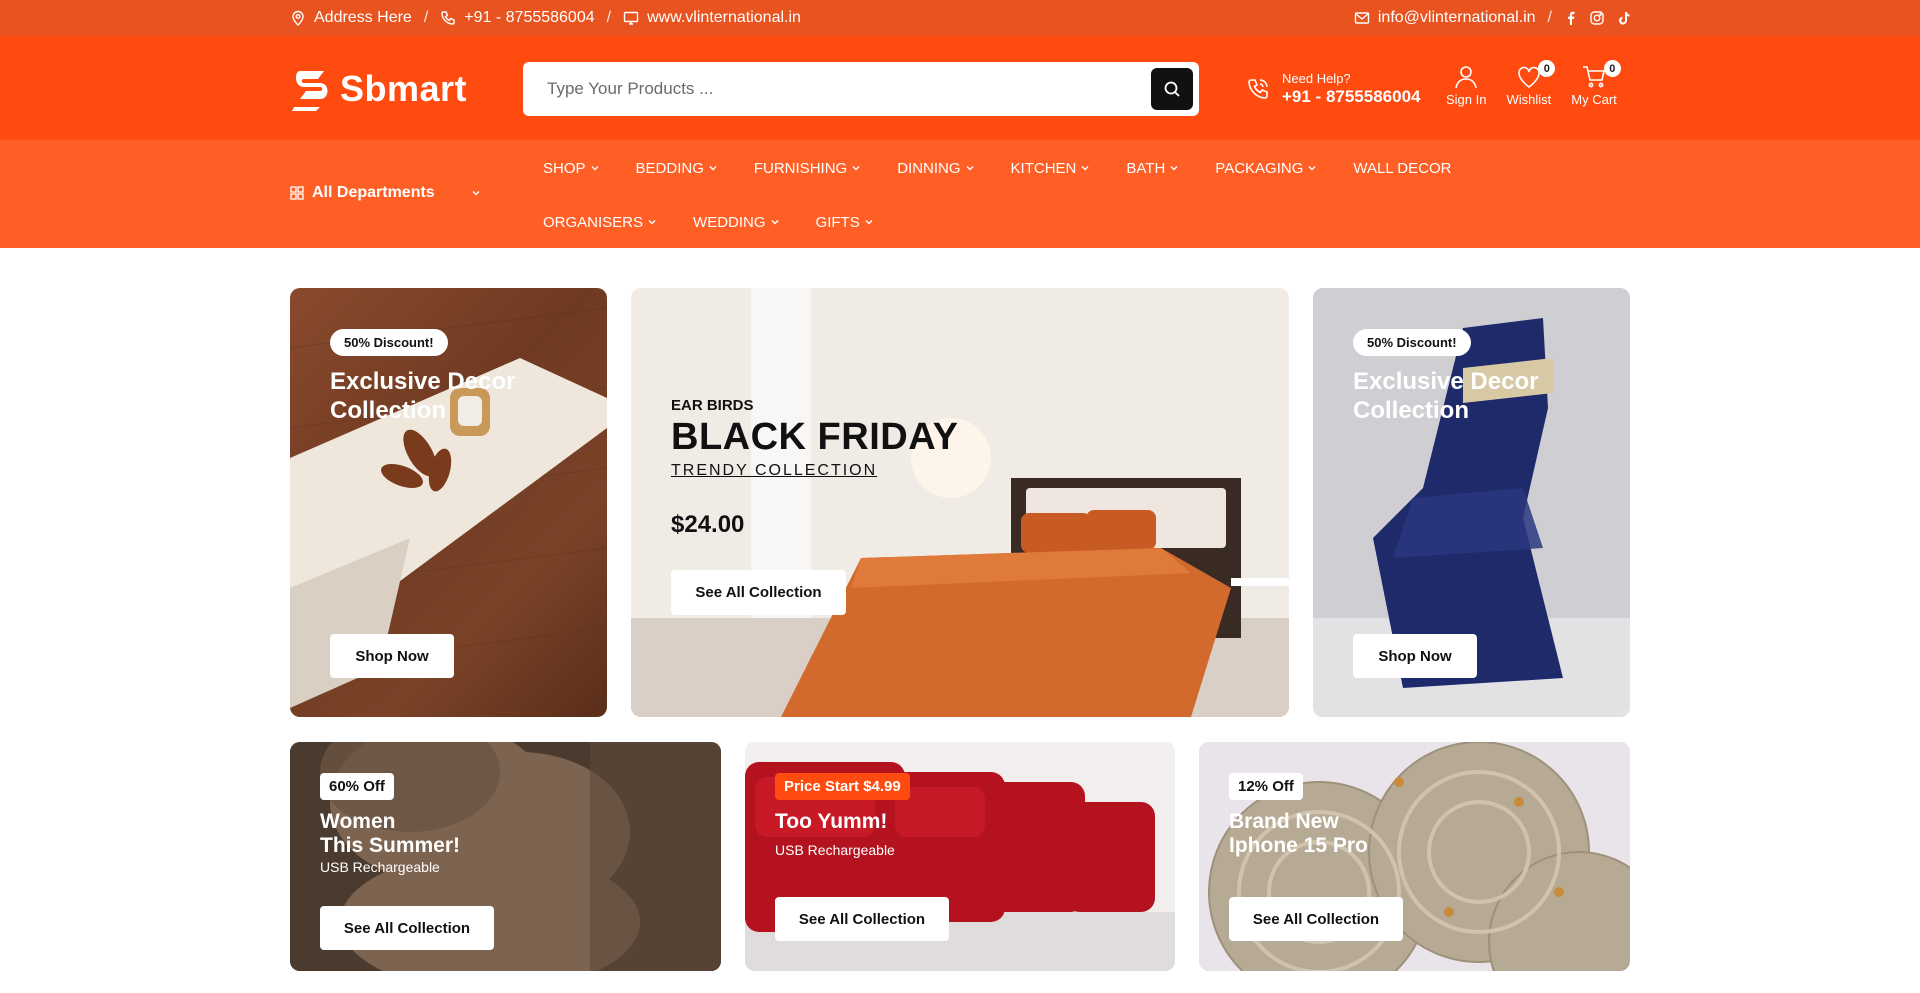 This screenshot has height=993, width=1920. What do you see at coordinates (1623, 18) in the screenshot?
I see `tiktok-icon` at bounding box center [1623, 18].